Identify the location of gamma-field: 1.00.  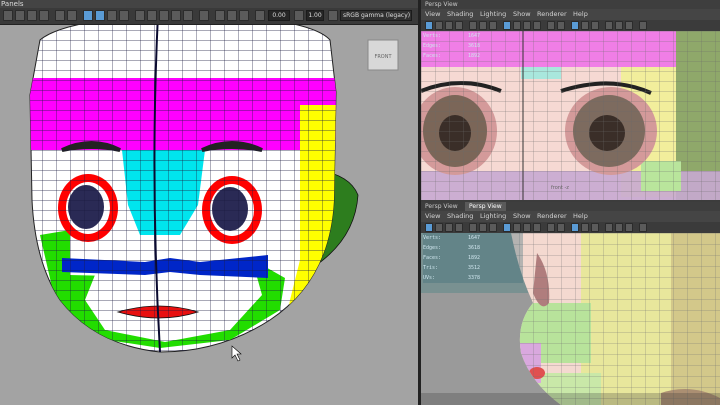
(315, 15).